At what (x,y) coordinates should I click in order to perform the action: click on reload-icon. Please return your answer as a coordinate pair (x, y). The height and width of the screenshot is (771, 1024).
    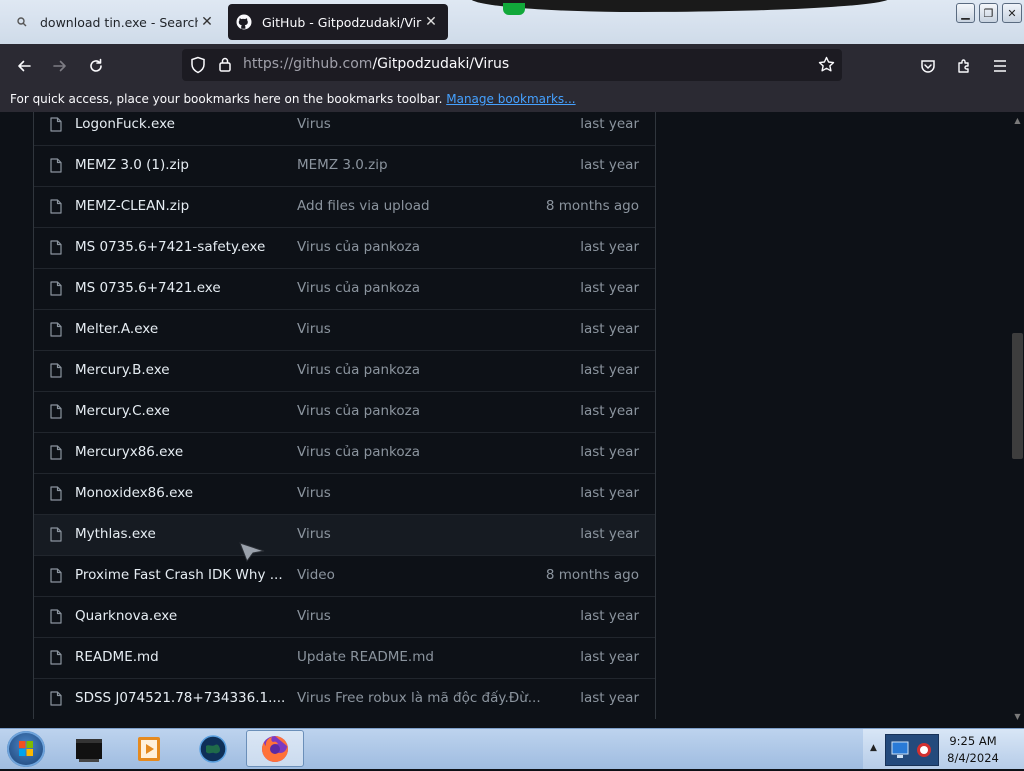
    Looking at the image, I should click on (96, 66).